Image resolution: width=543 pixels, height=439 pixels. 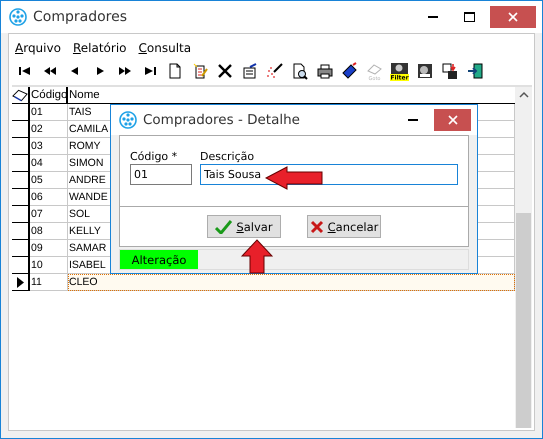 What do you see at coordinates (159, 259) in the screenshot?
I see `status-label: Alteração` at bounding box center [159, 259].